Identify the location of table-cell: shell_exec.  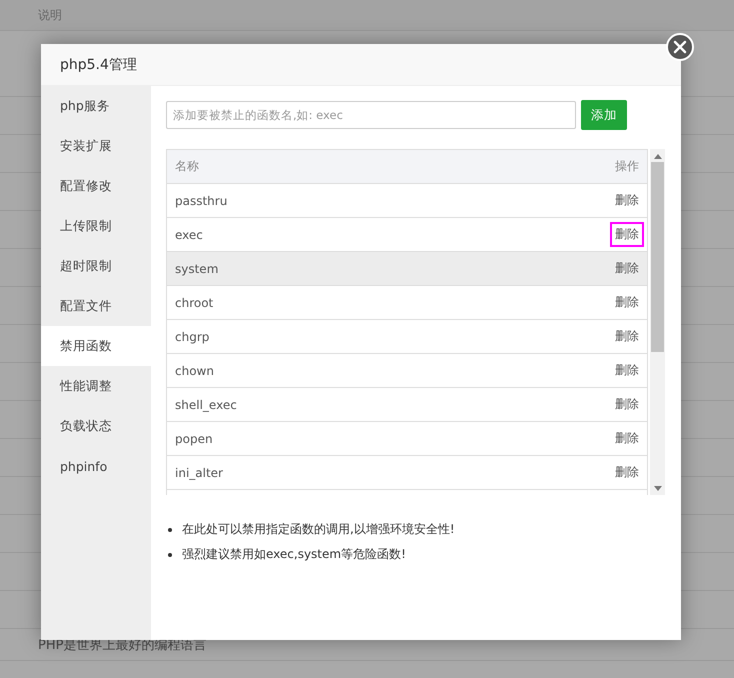
(206, 405).